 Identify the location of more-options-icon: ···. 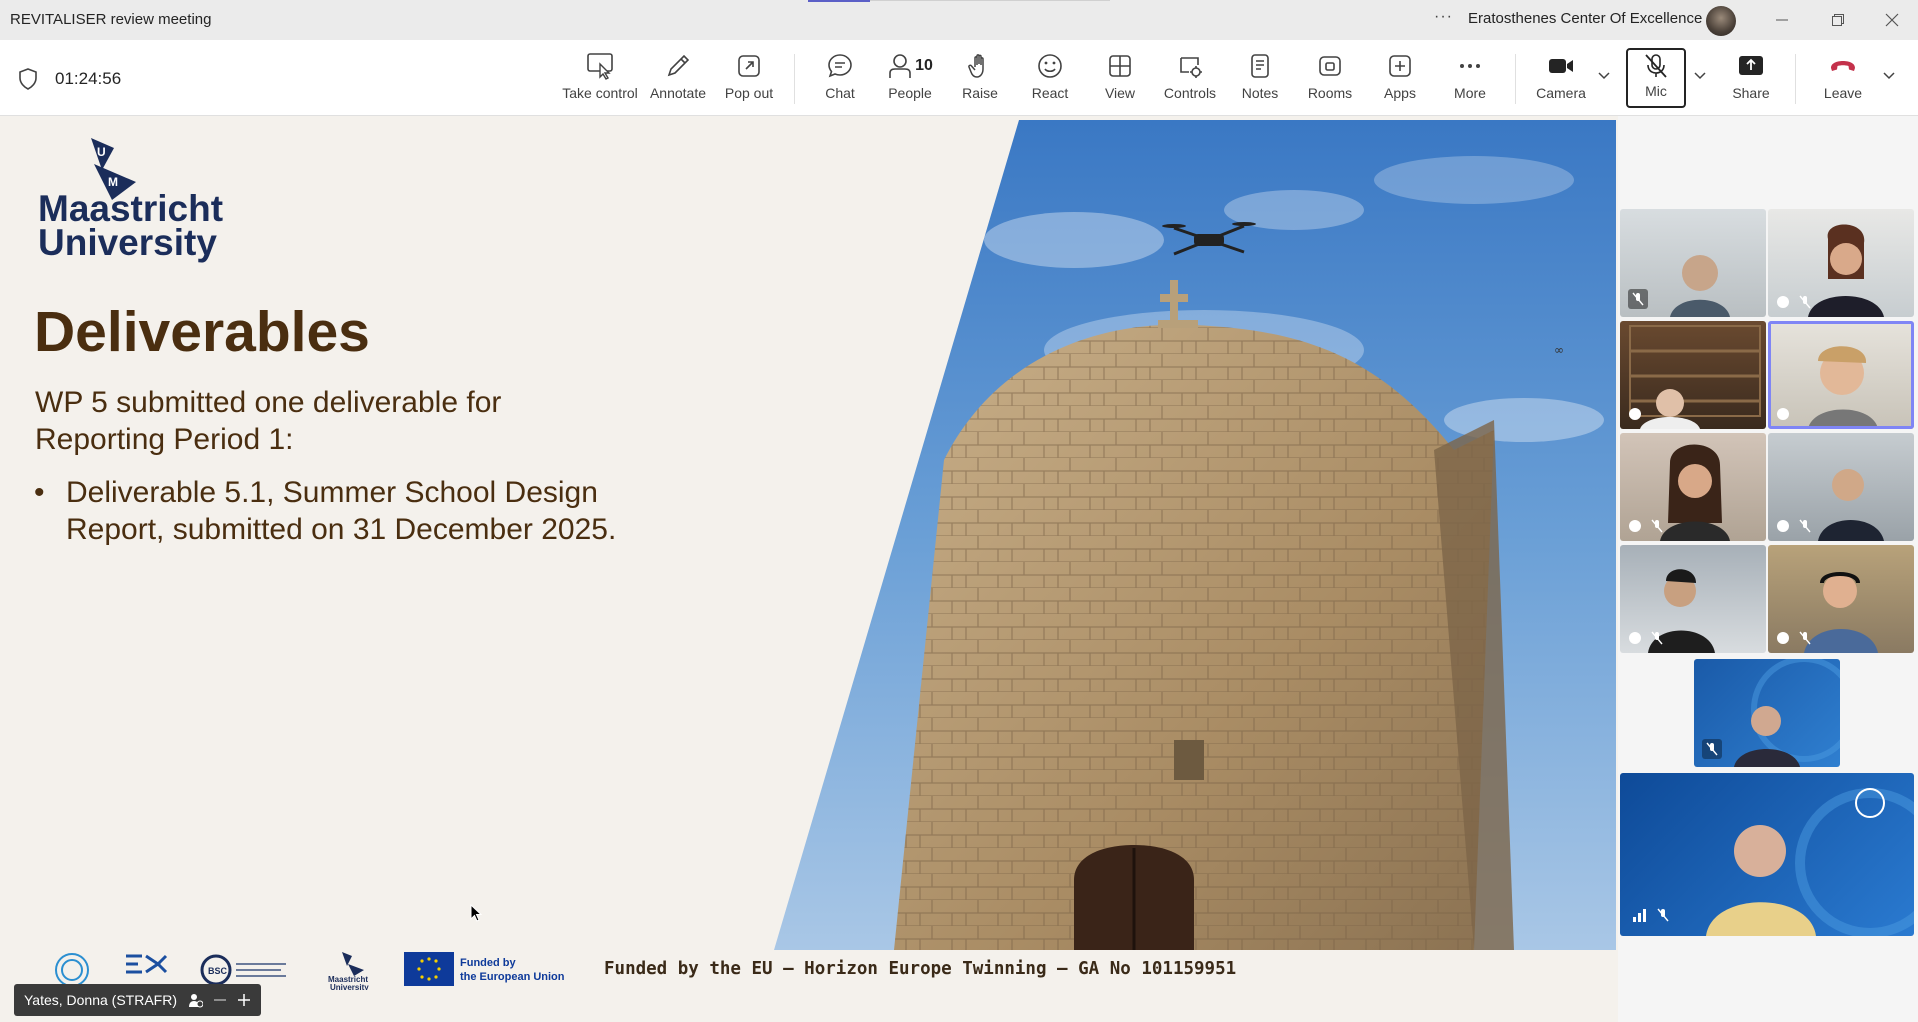
(1443, 17).